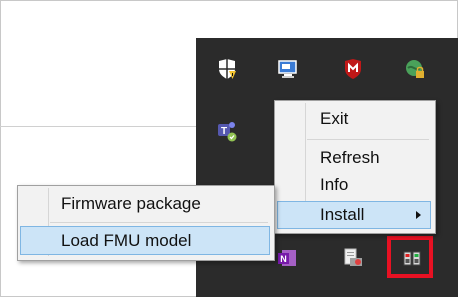 Image resolution: width=458 pixels, height=297 pixels. I want to click on menu-item-info-label: Info, so click(334, 184).